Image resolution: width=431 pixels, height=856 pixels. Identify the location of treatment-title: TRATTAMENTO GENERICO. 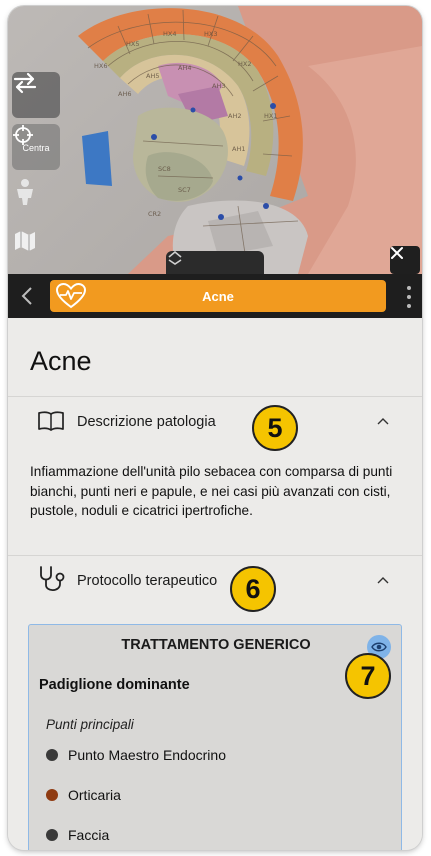
(216, 645).